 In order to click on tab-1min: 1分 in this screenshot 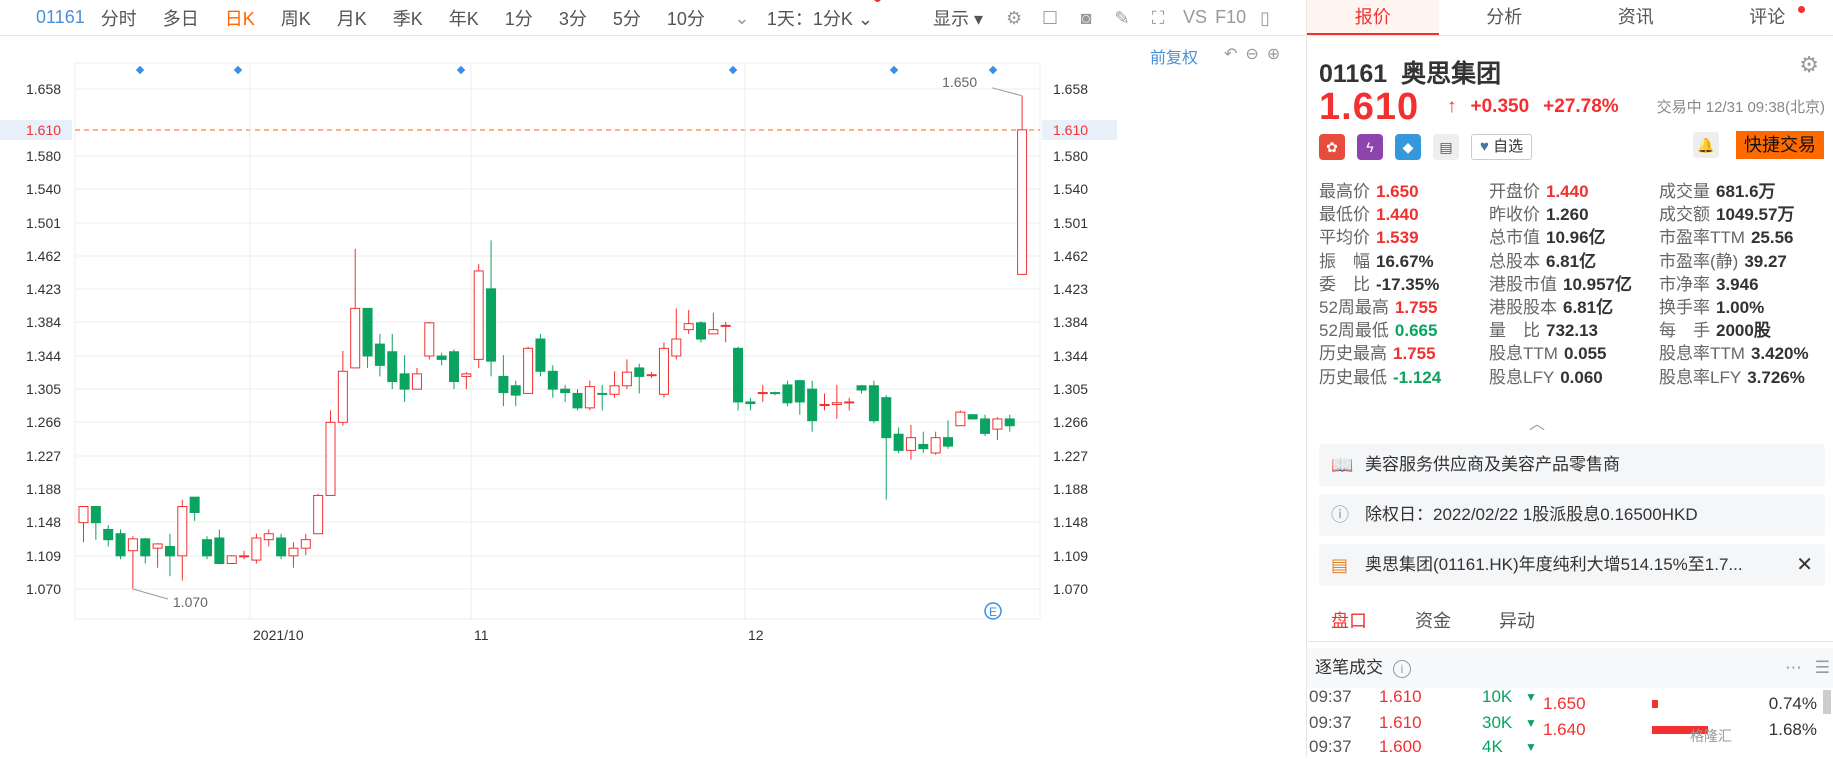, I will do `click(519, 18)`.